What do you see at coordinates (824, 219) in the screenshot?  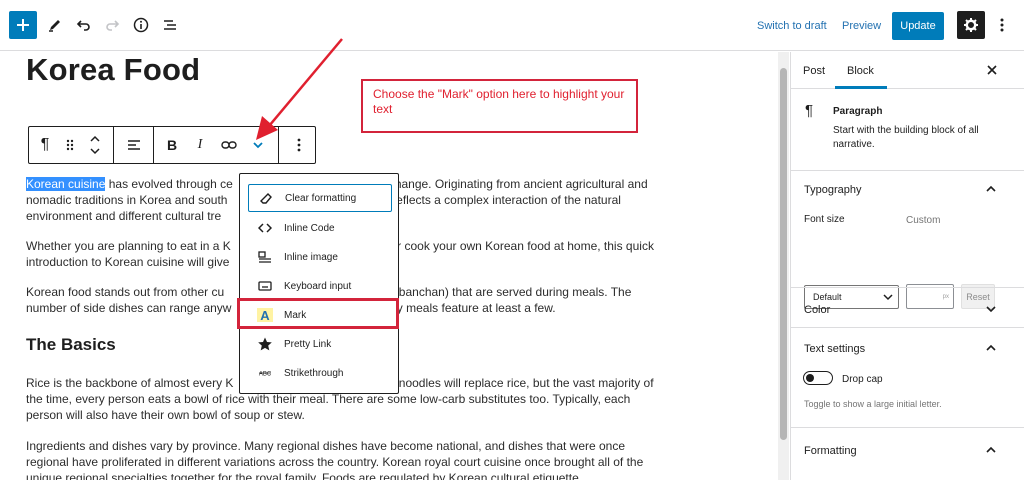 I see `font-size-label: Font size` at bounding box center [824, 219].